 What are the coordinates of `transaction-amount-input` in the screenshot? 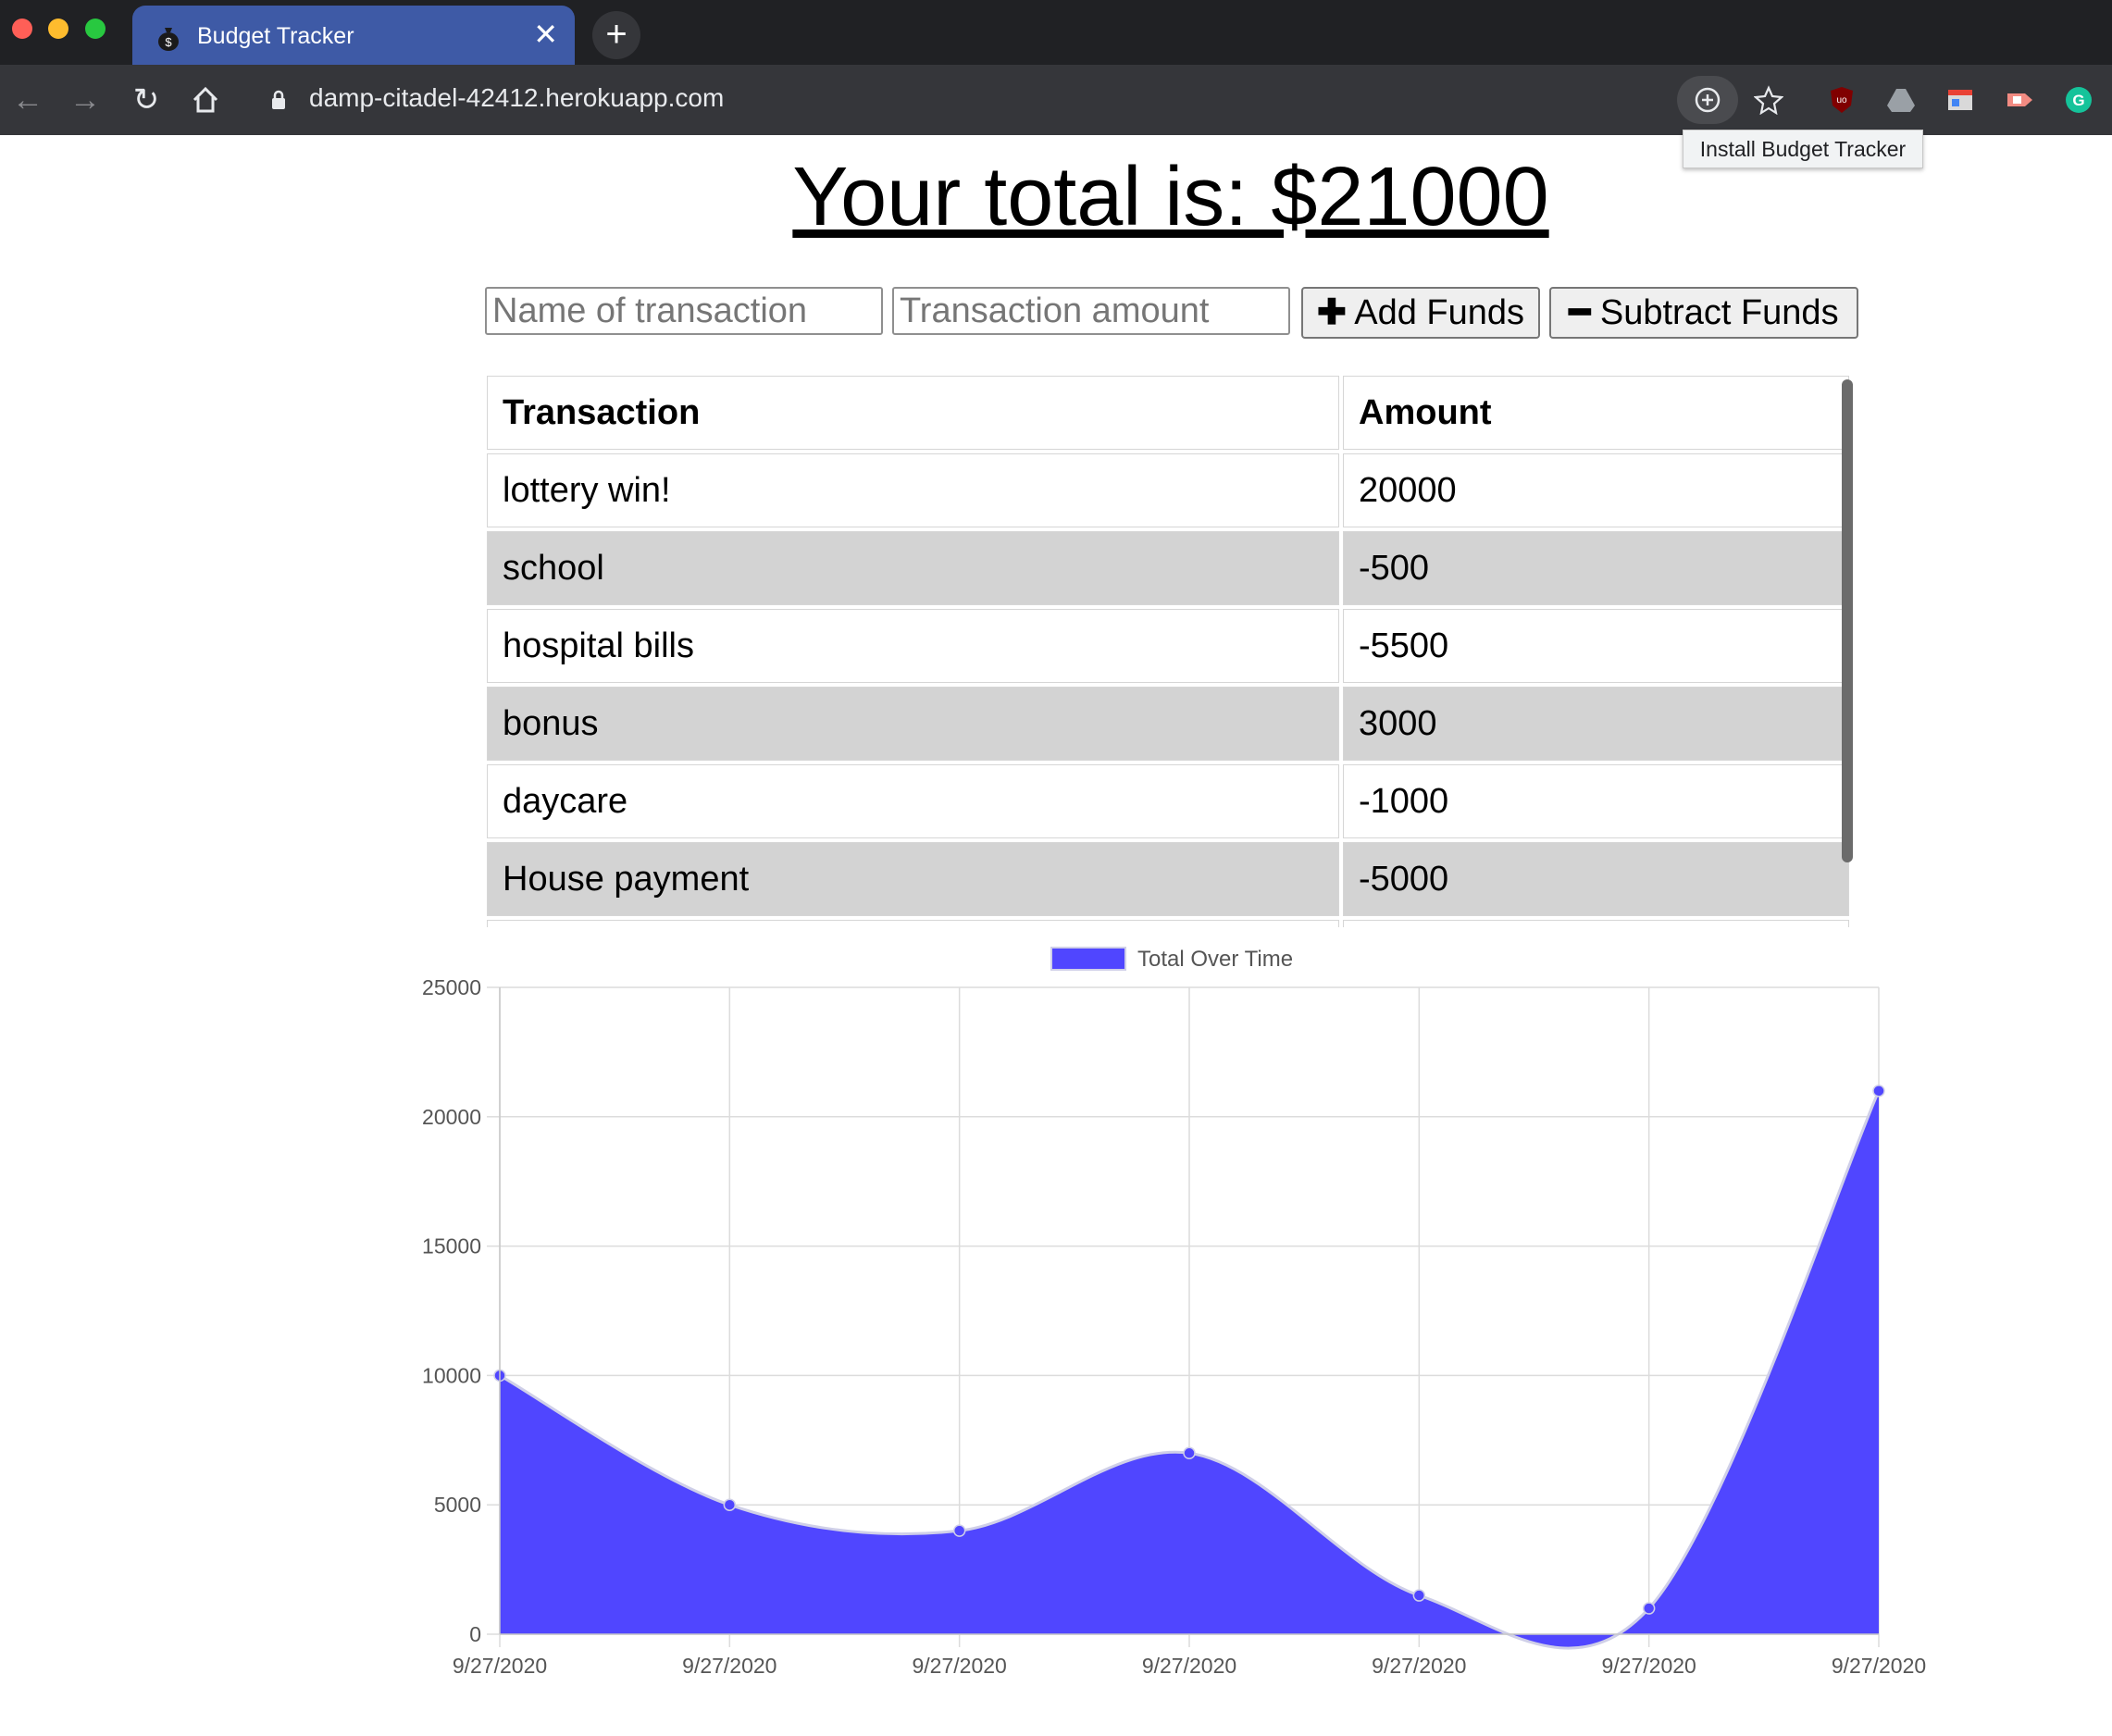 It's located at (1091, 311).